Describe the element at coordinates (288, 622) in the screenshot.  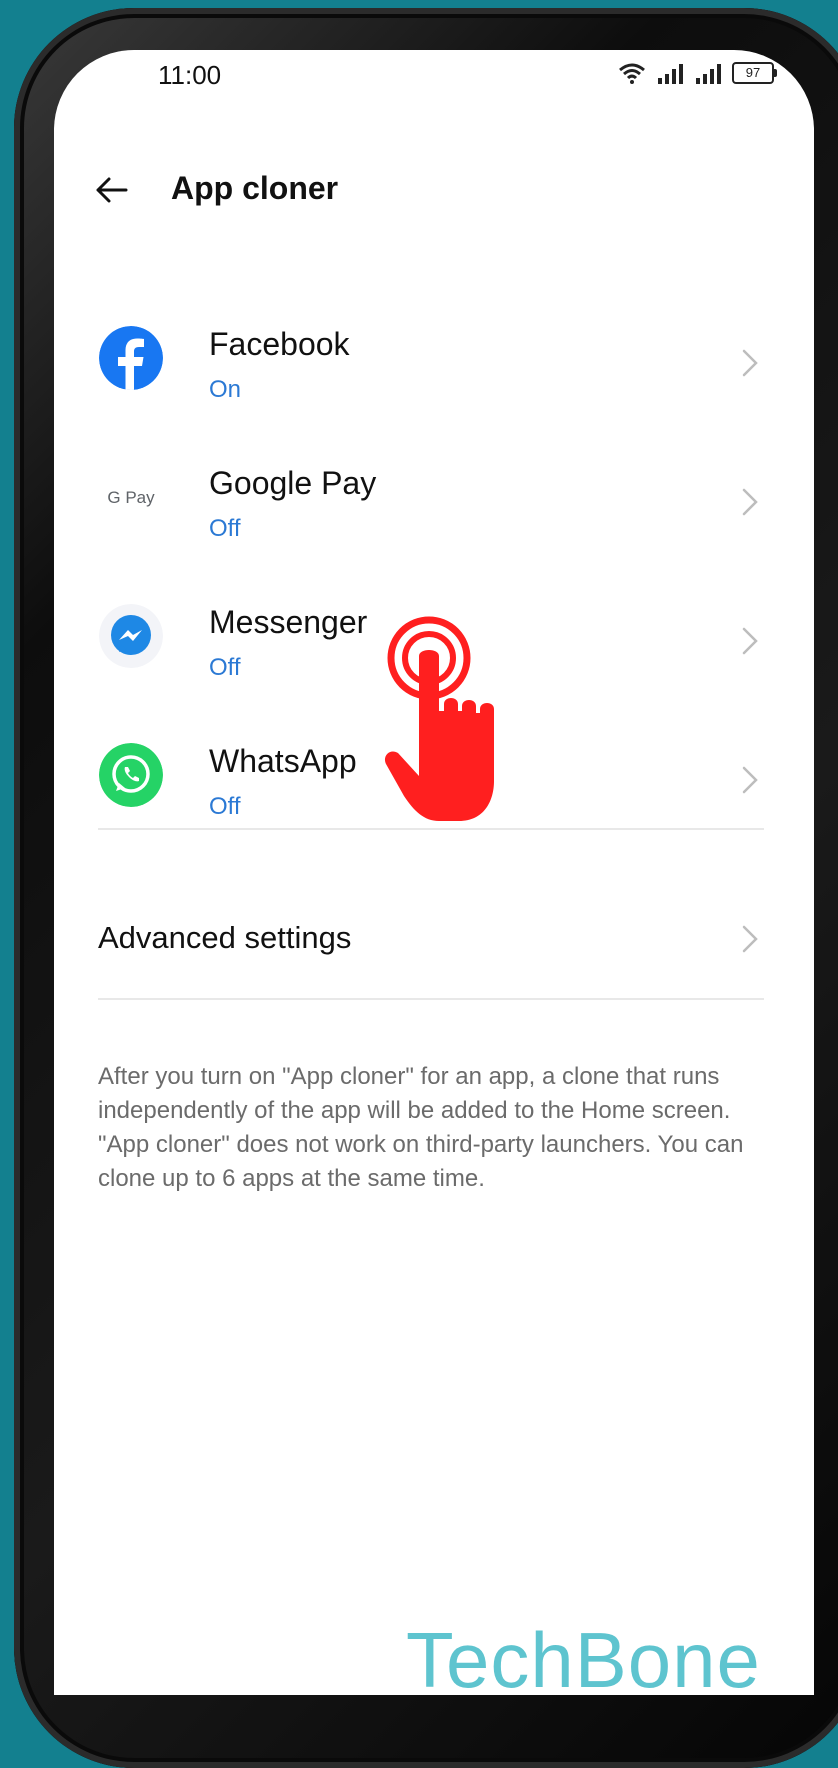
I see `app-name: Messenger` at that location.